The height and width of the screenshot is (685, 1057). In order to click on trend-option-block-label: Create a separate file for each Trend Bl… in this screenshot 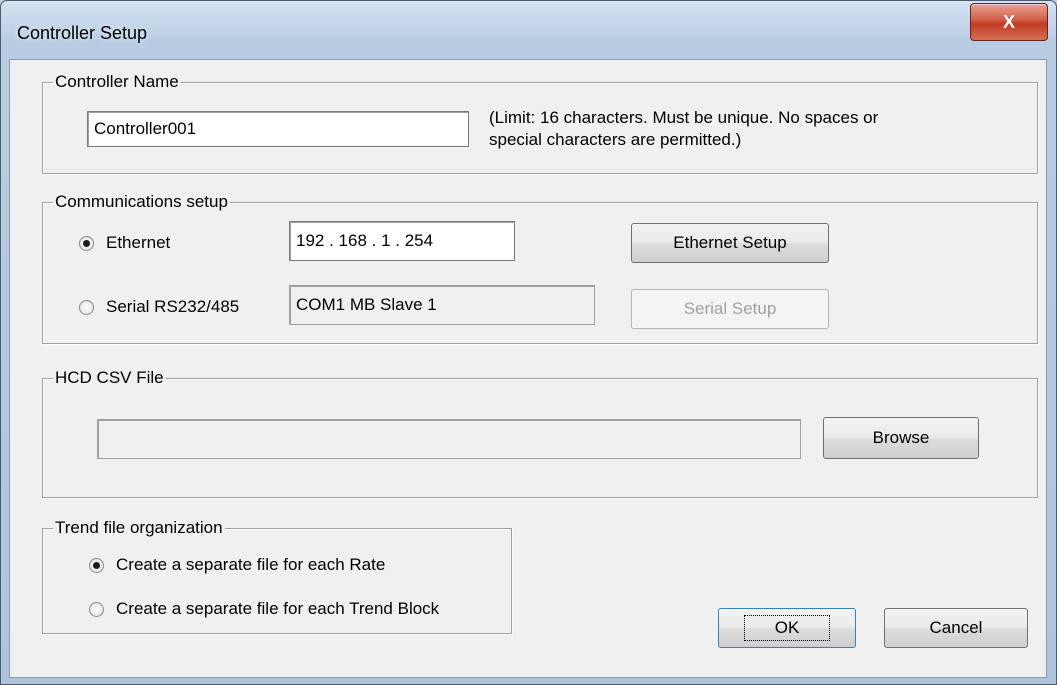, I will do `click(278, 608)`.